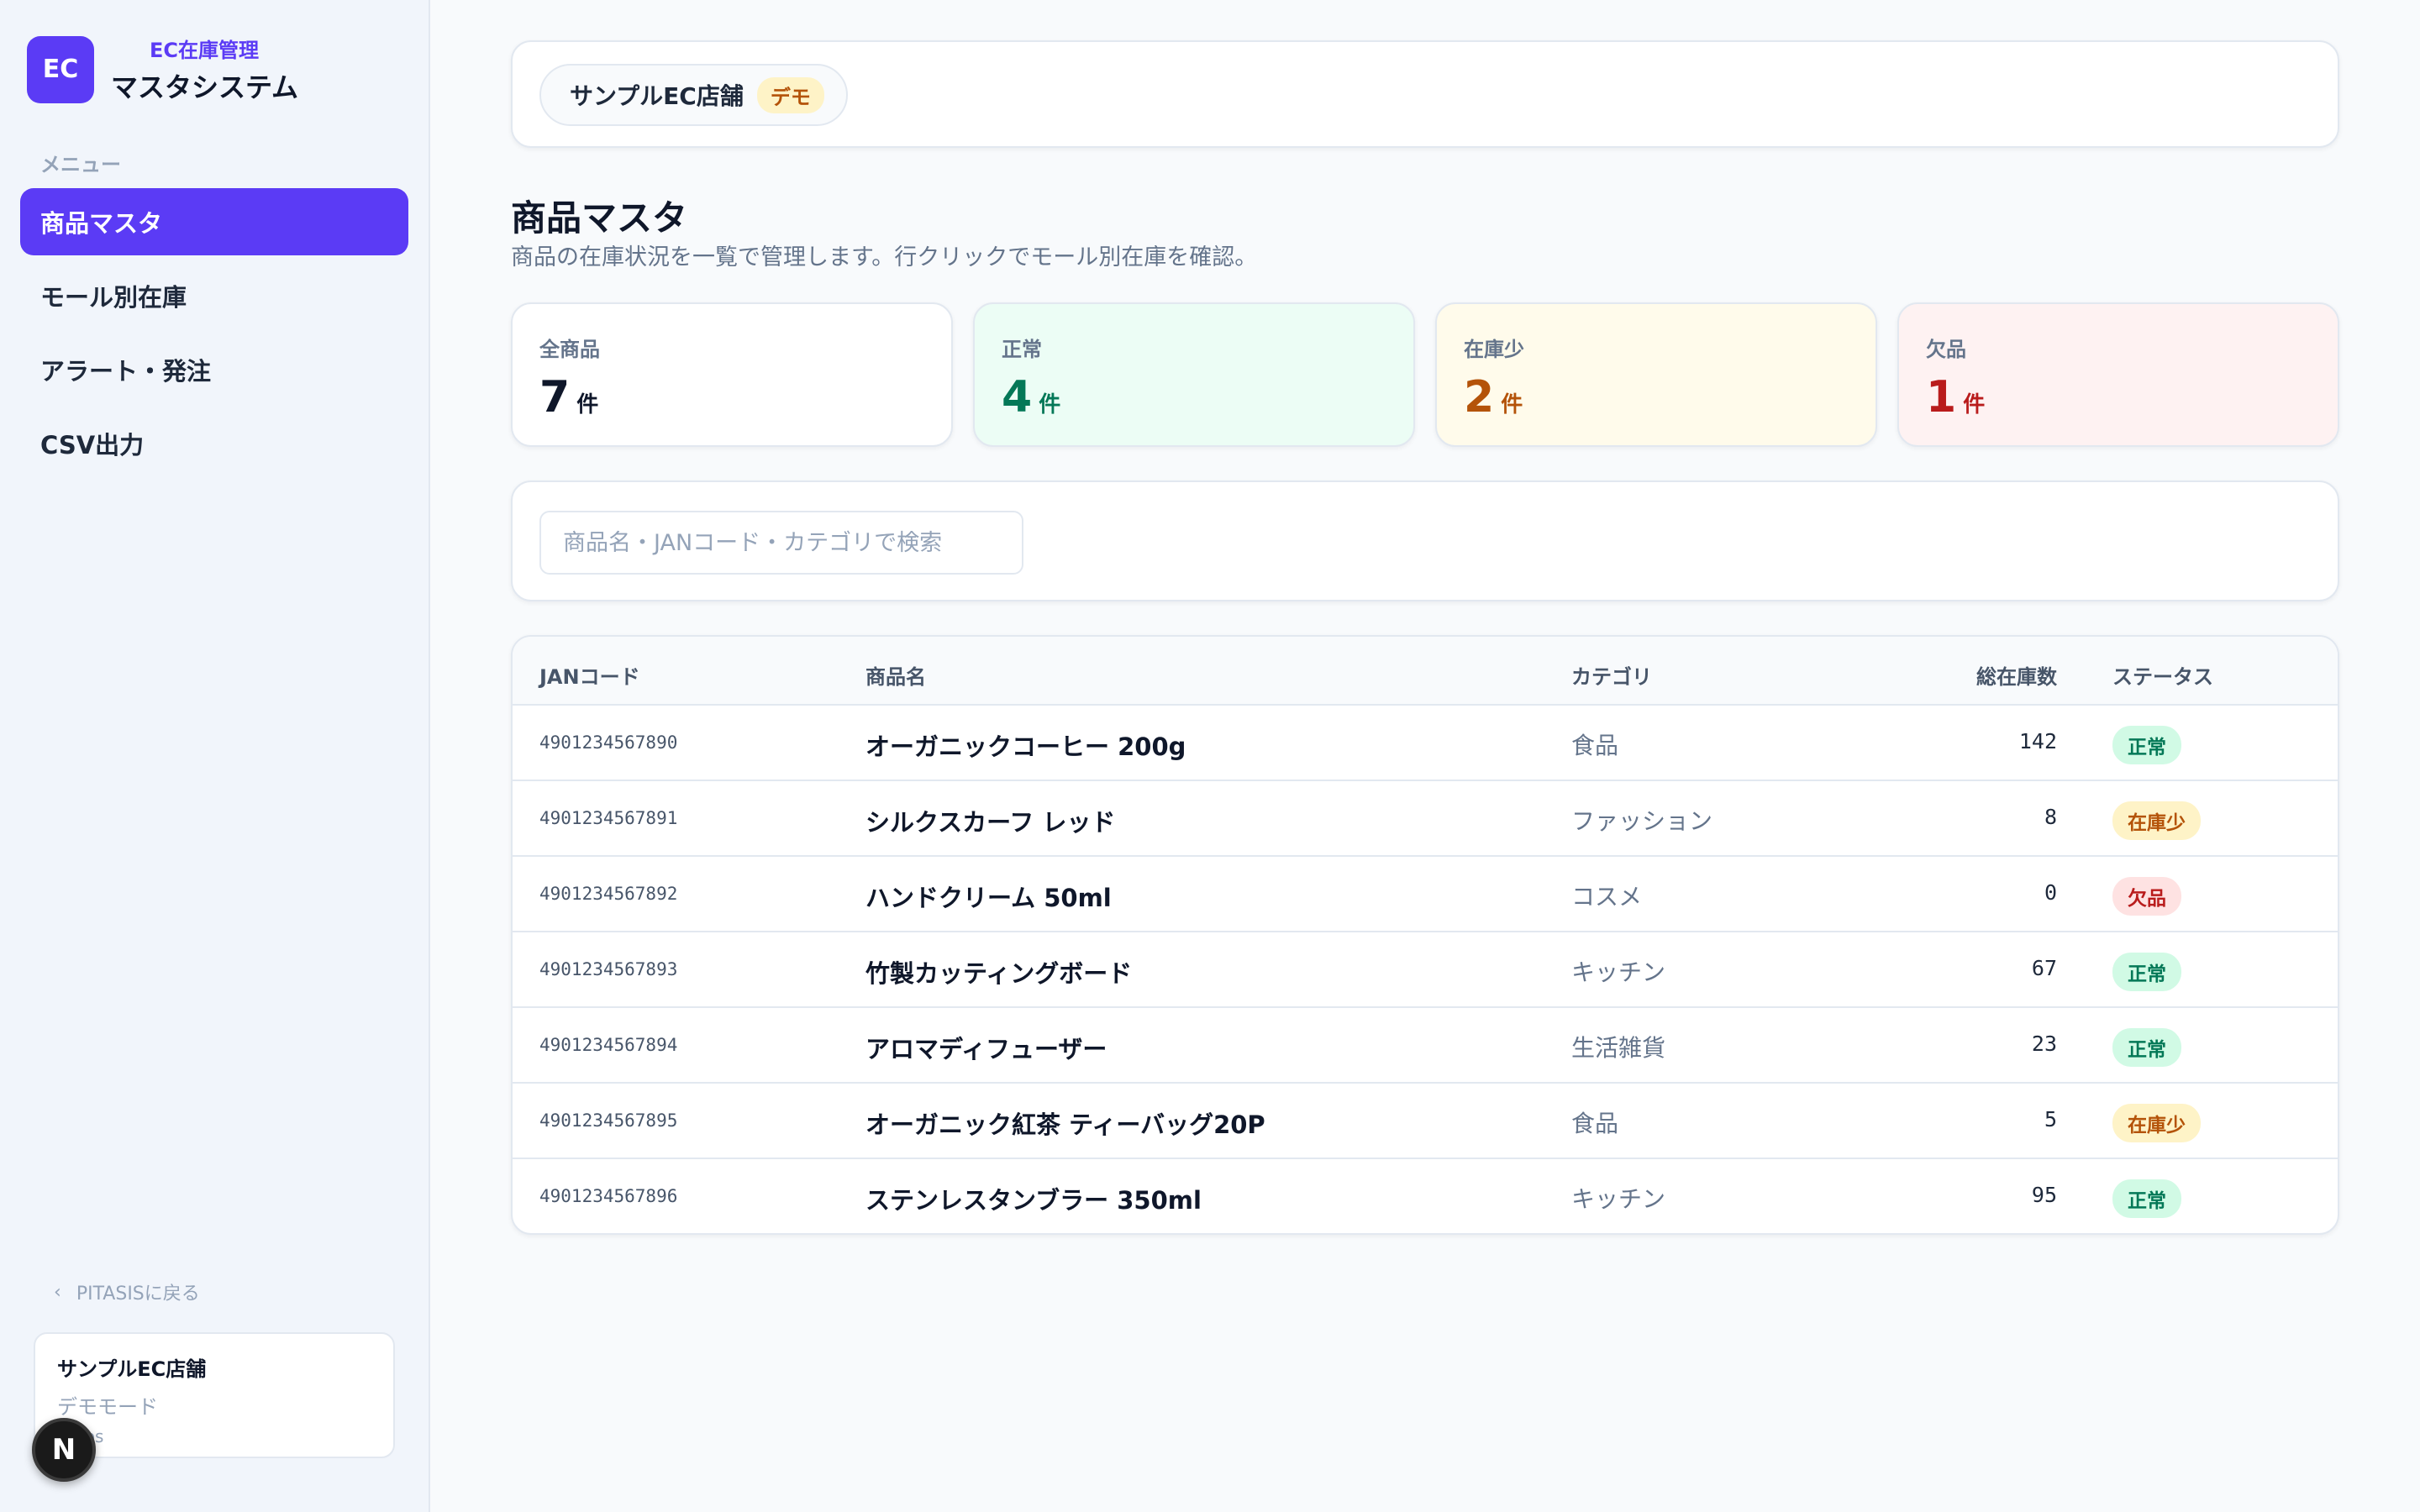 The width and height of the screenshot is (2420, 1512). What do you see at coordinates (1425, 743) in the screenshot?
I see `table-row: 4901234567890 オーガニックコーヒー 200g 食品 142 正常` at bounding box center [1425, 743].